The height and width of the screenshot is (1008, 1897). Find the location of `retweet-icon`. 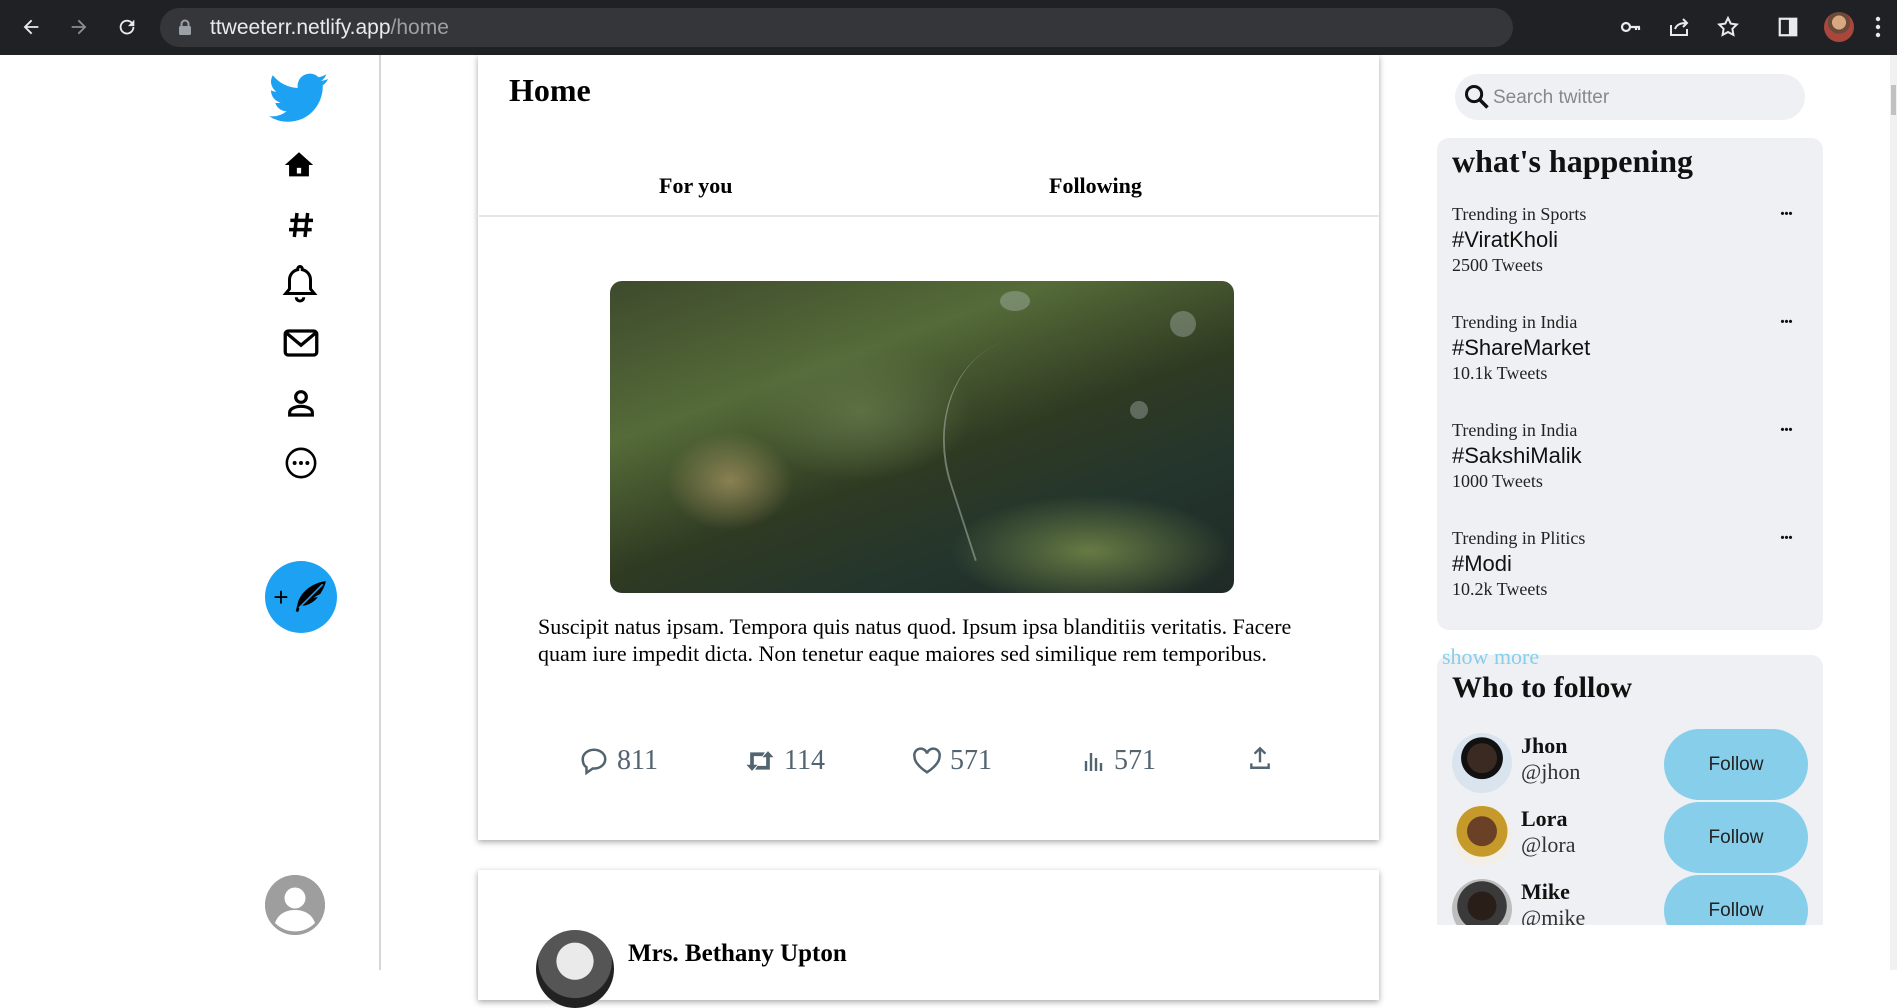

retweet-icon is located at coordinates (760, 761).